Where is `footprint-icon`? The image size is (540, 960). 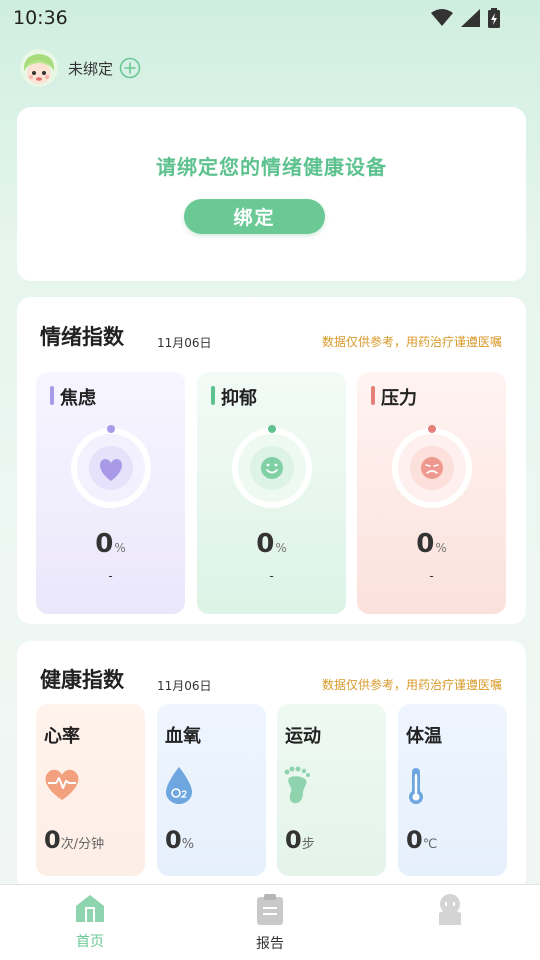 footprint-icon is located at coordinates (297, 785).